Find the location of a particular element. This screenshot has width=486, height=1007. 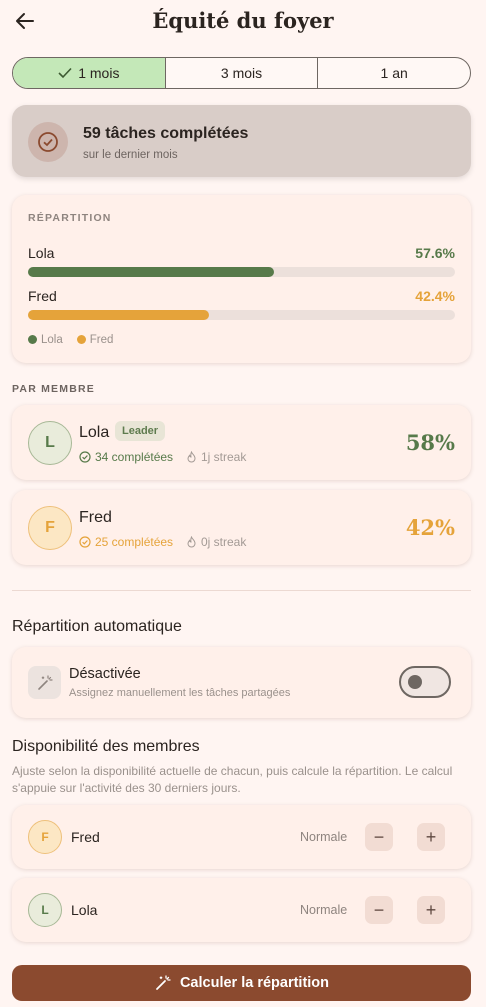

tab-label: 3 mois is located at coordinates (241, 73).